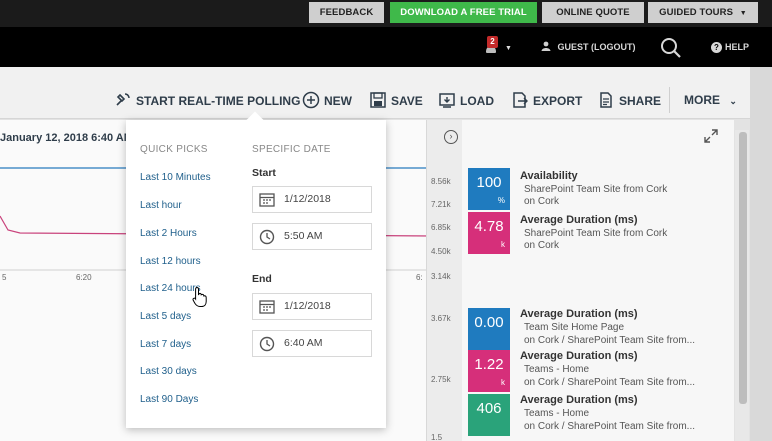  What do you see at coordinates (671, 48) in the screenshot?
I see `search-icon` at bounding box center [671, 48].